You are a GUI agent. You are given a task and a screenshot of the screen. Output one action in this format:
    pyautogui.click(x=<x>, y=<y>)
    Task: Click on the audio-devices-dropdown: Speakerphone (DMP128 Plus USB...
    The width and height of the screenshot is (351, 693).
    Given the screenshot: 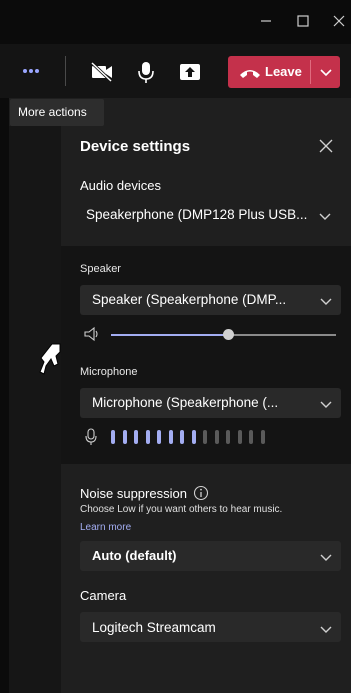 What is the action you would take?
    pyautogui.click(x=209, y=215)
    